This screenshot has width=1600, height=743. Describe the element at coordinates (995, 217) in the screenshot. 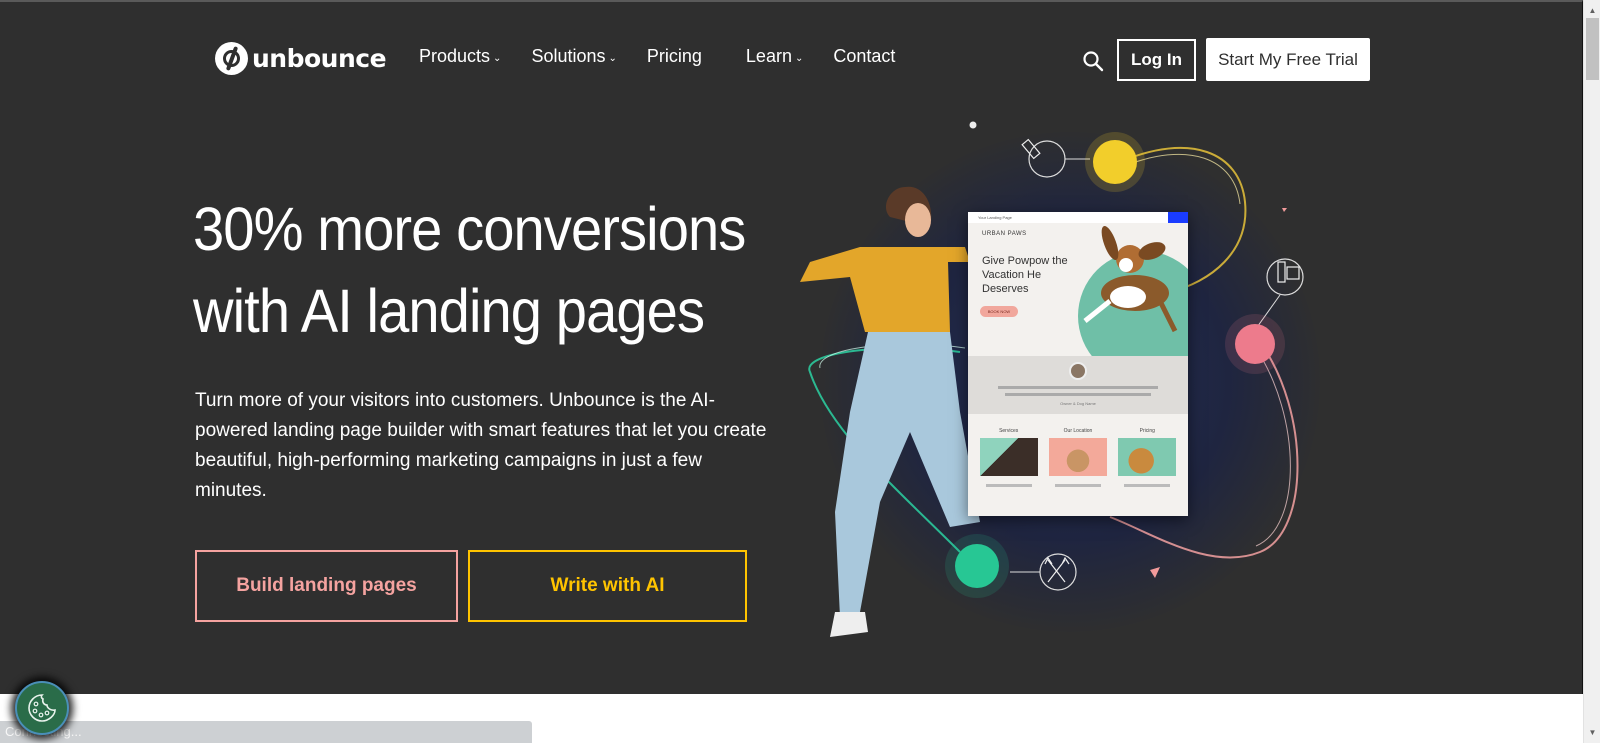

I see `mockup-tab-title: Your Landing Page` at that location.